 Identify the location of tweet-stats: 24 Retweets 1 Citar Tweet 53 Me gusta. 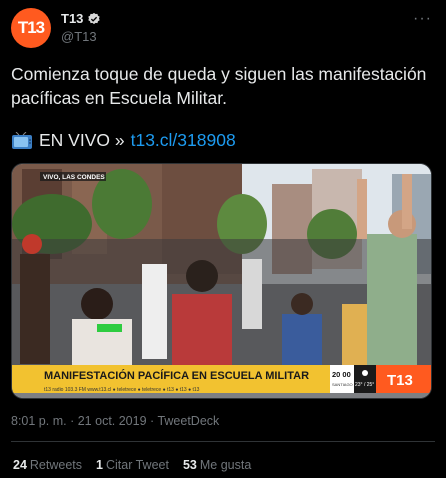
(139, 465).